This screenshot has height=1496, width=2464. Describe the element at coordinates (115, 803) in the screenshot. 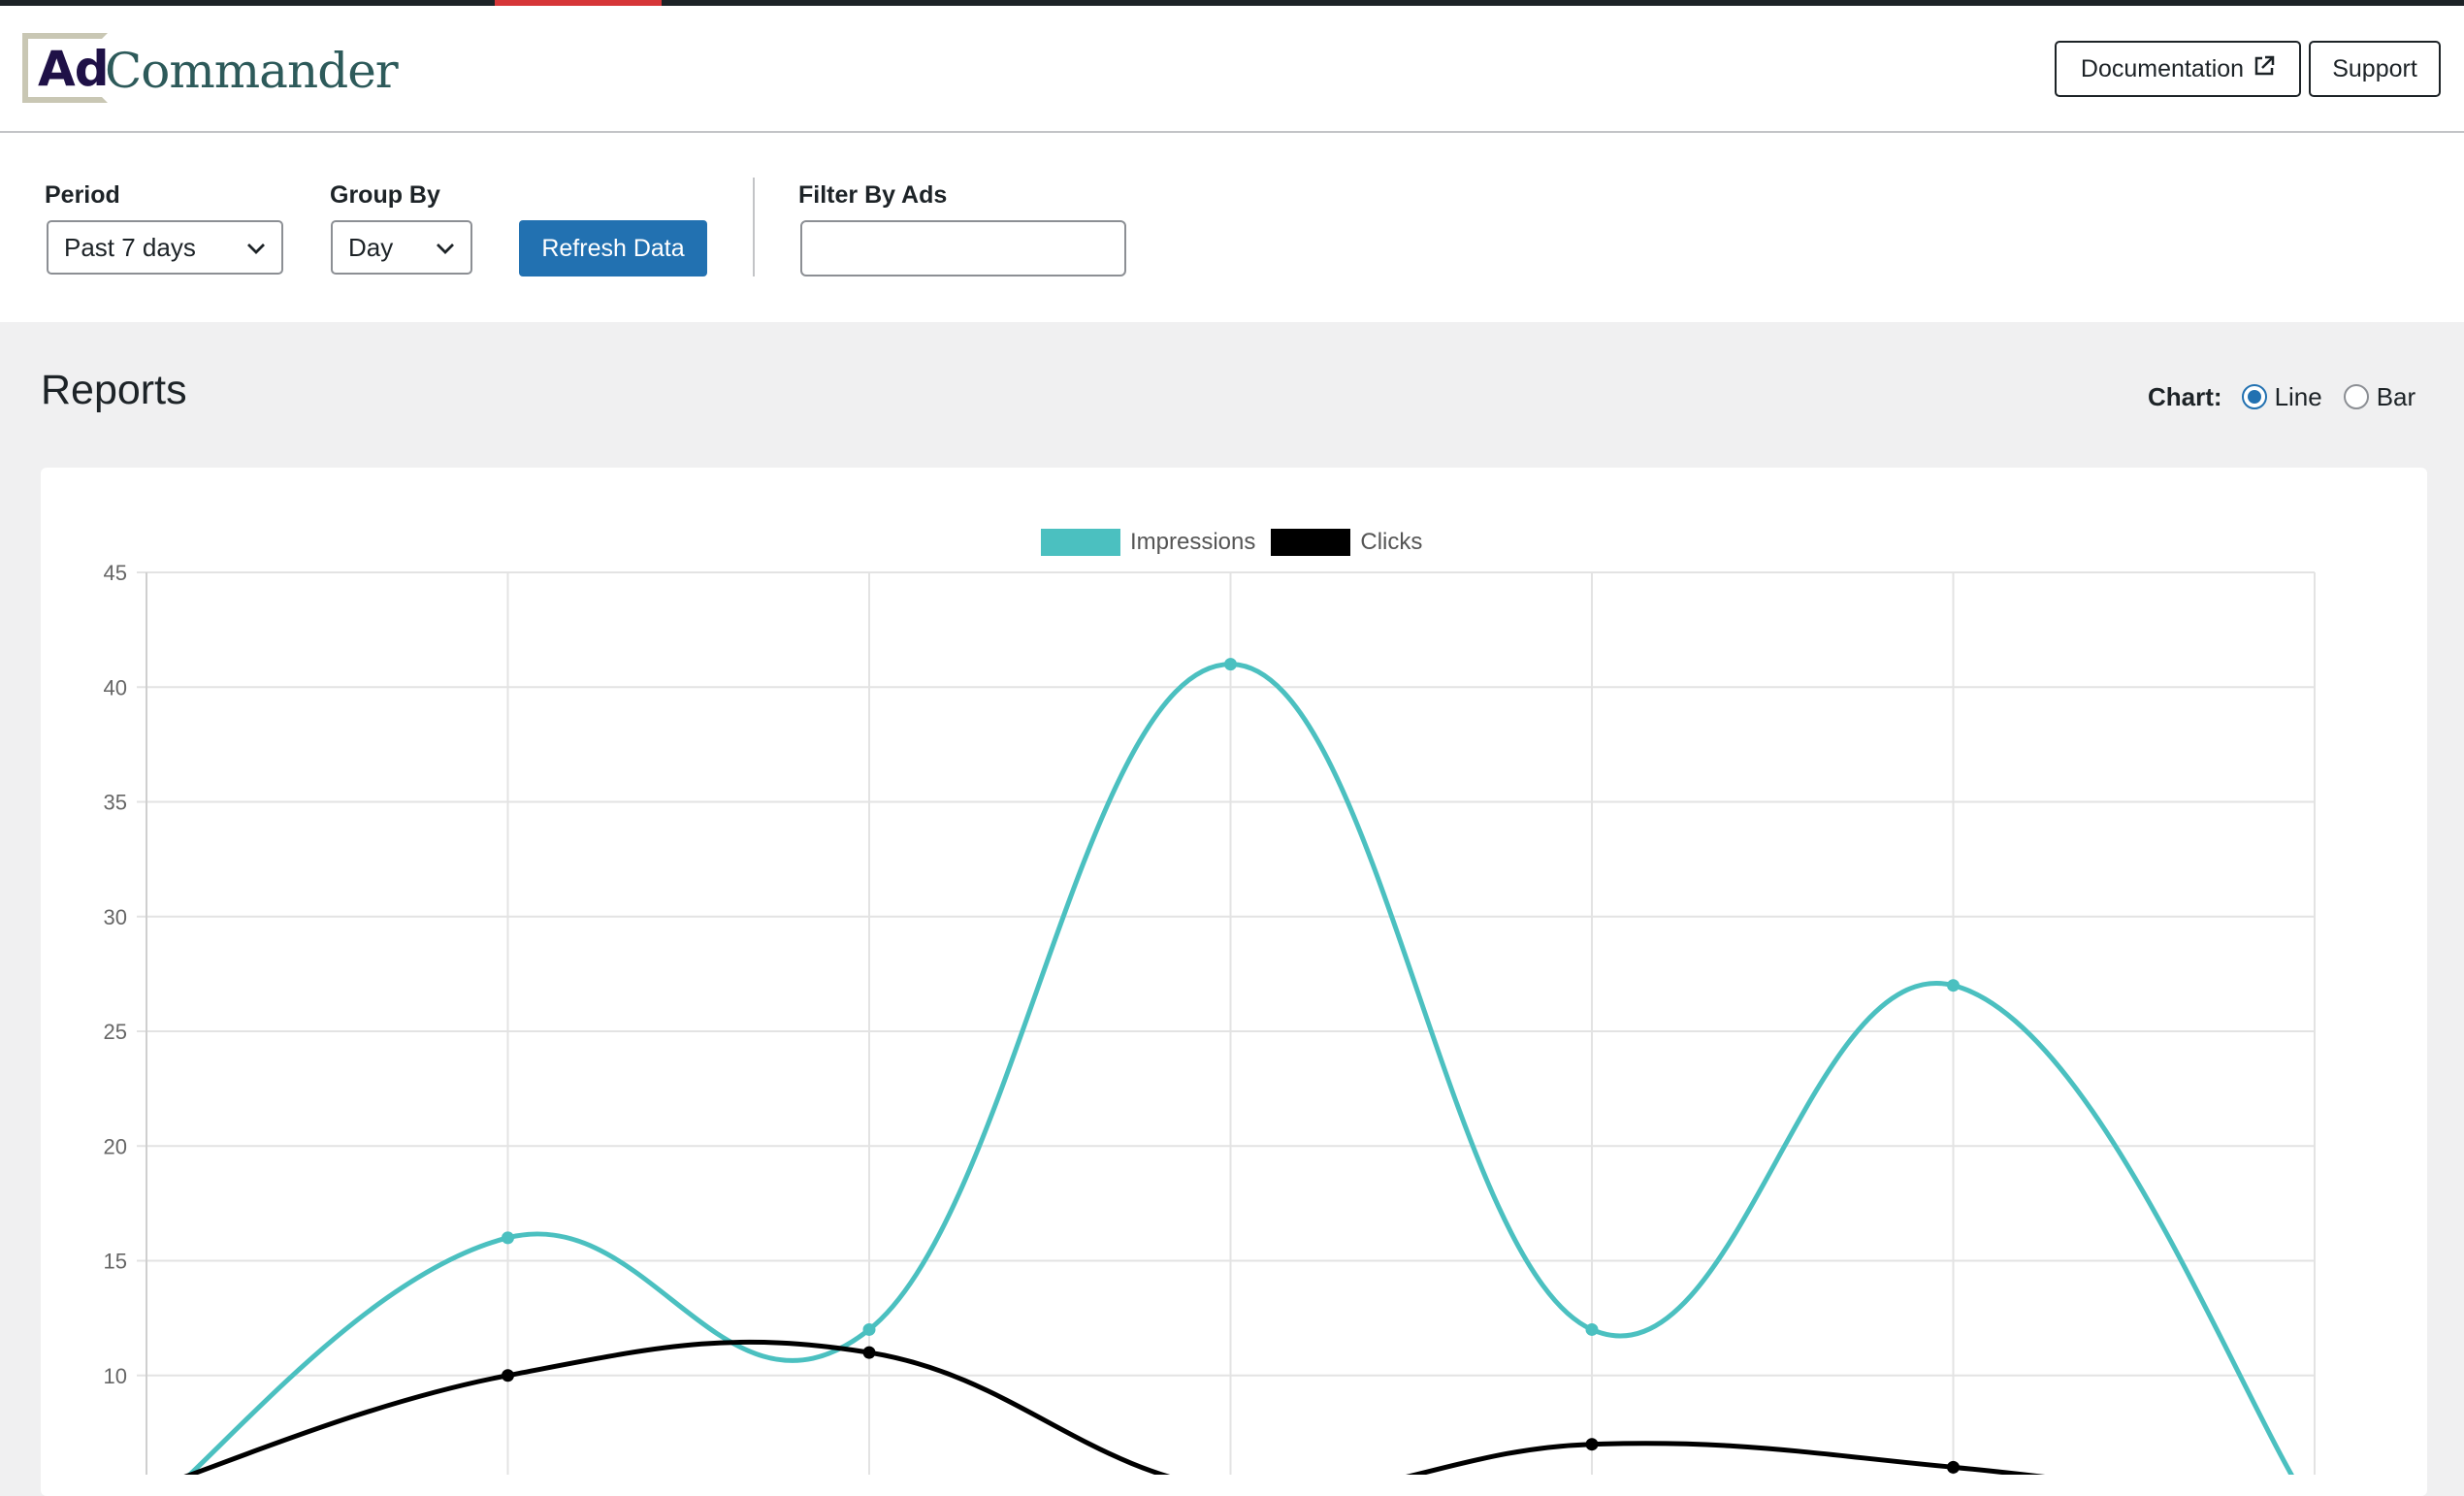

I see `y-tick-label: 35` at that location.